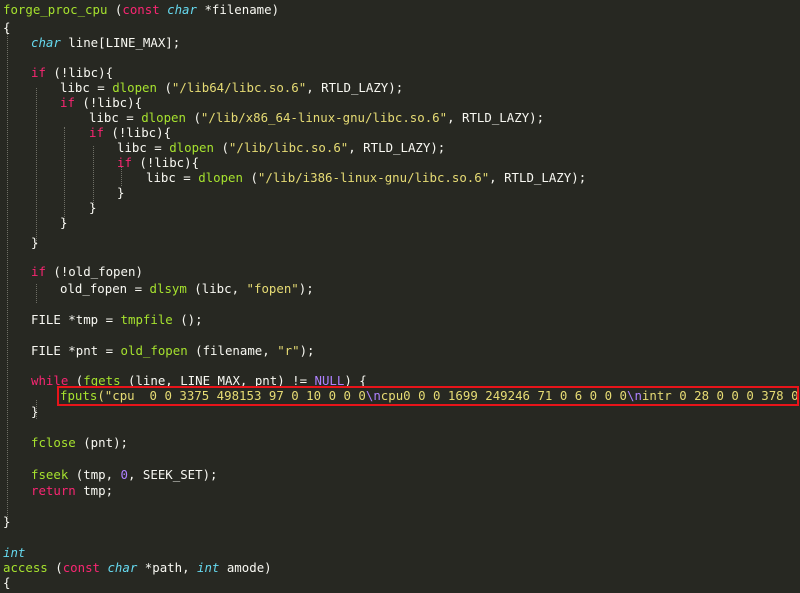 Image resolution: width=800 pixels, height=593 pixels. Describe the element at coordinates (428, 396) in the screenshot. I see `highlight-box` at that location.